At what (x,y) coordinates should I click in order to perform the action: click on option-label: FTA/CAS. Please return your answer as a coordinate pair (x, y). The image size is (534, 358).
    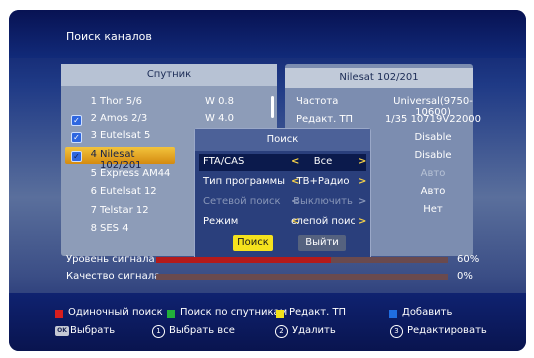
    Looking at the image, I should click on (224, 161).